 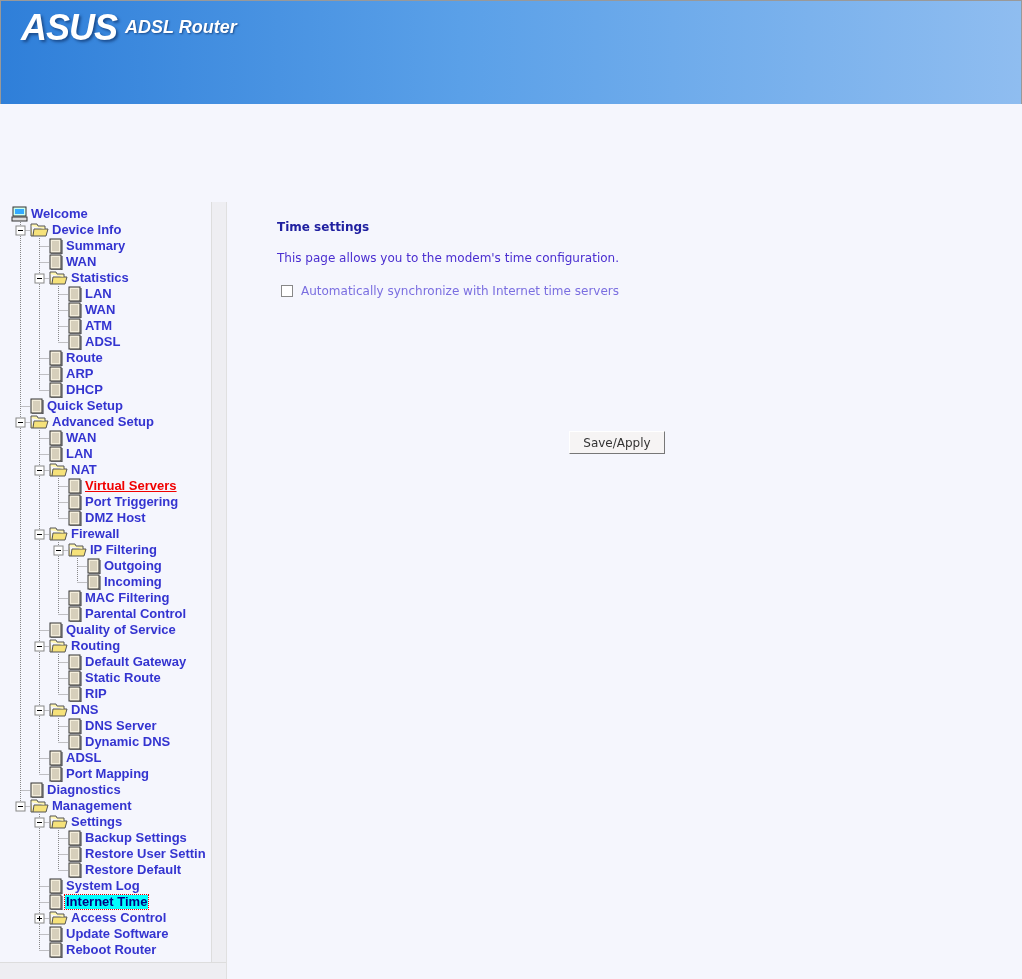 What do you see at coordinates (128, 742) in the screenshot?
I see `tree-item: Dynamic DNS` at bounding box center [128, 742].